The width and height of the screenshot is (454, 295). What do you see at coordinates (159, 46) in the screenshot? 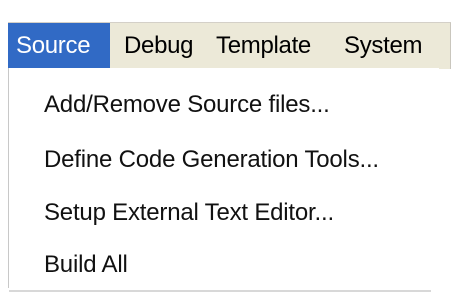
I see `menu-debug: Debug` at bounding box center [159, 46].